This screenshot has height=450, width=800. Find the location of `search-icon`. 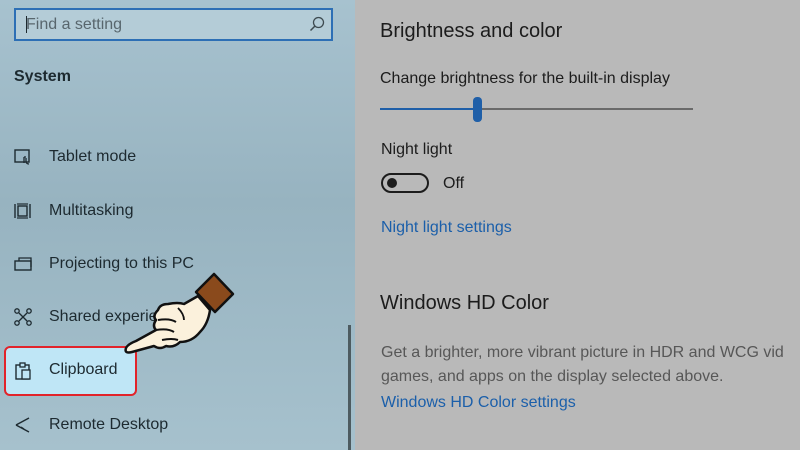

search-icon is located at coordinates (317, 24).